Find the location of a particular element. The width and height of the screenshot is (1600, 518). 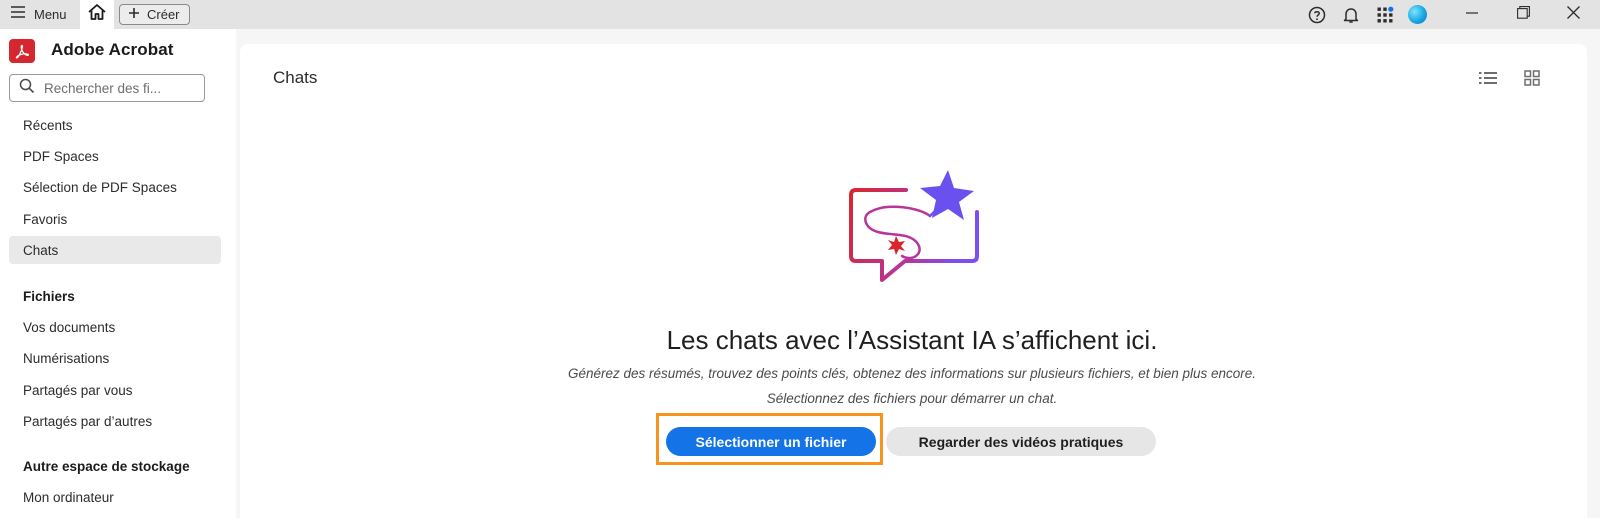

bell-icon is located at coordinates (1351, 15).